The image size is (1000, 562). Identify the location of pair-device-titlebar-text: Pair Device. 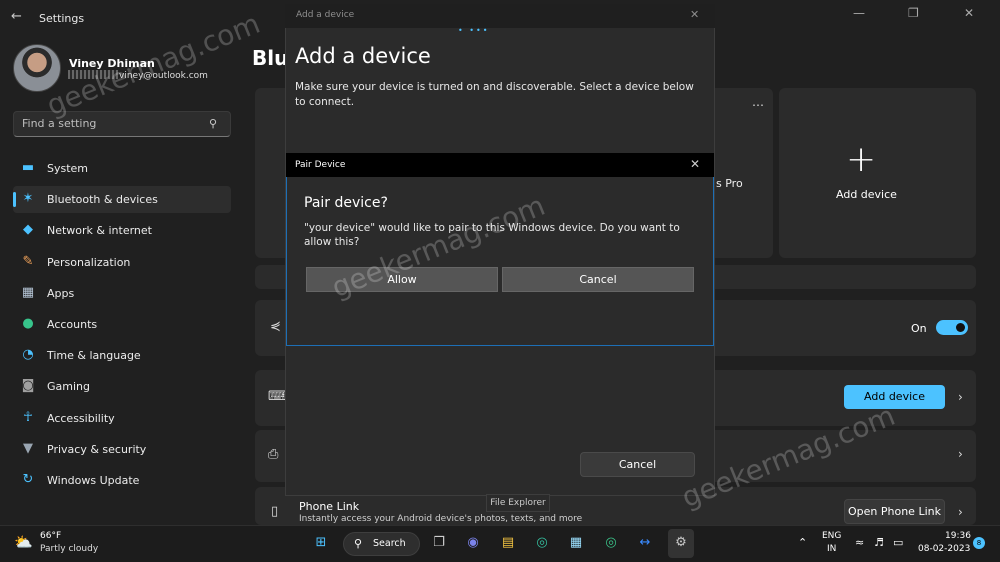
(320, 165).